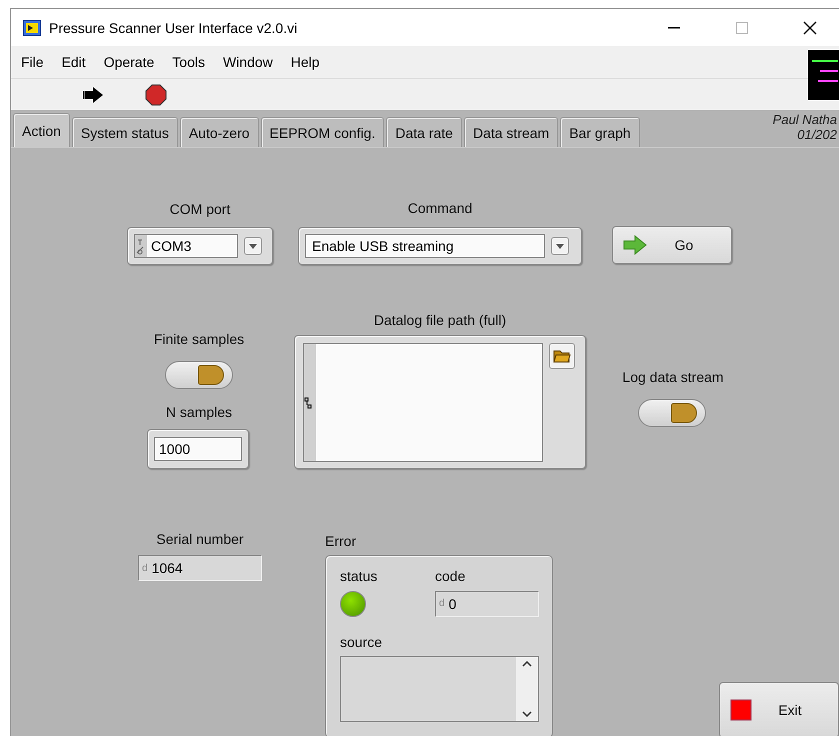  Describe the element at coordinates (308, 402) in the screenshot. I see `path-icon` at that location.